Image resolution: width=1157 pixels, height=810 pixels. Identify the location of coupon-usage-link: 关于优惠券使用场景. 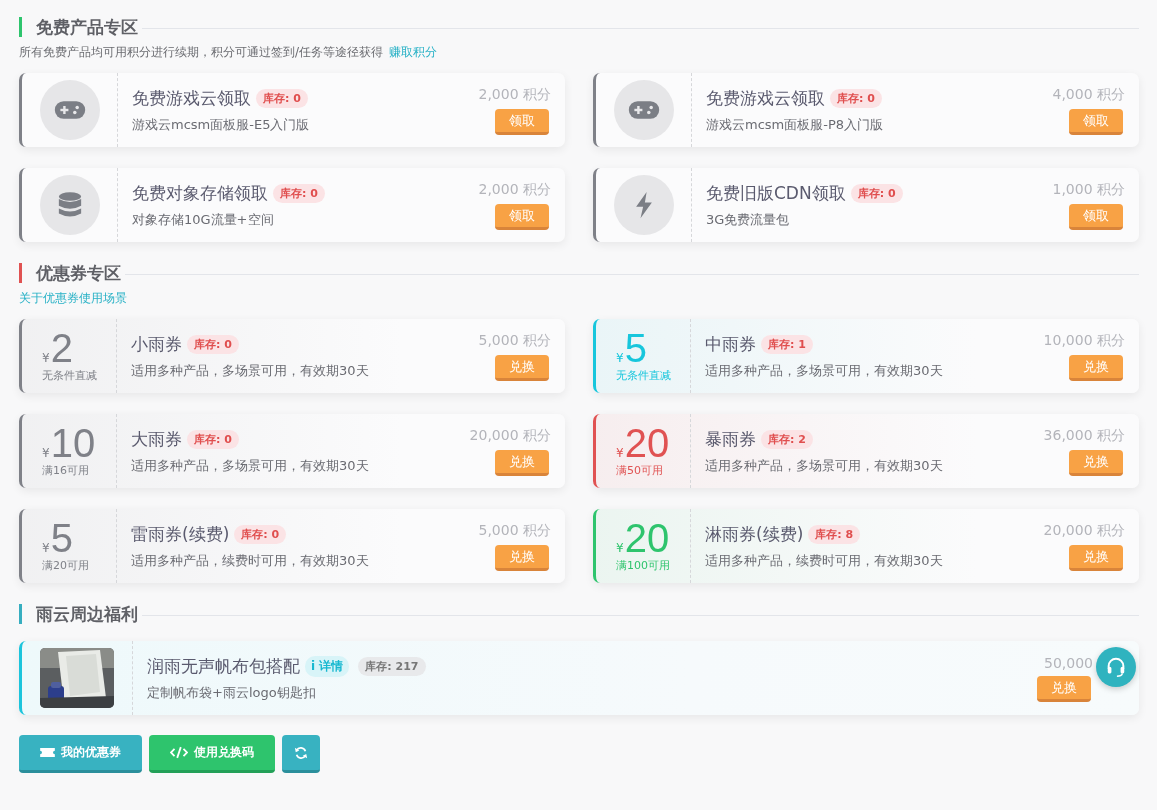
(73, 298).